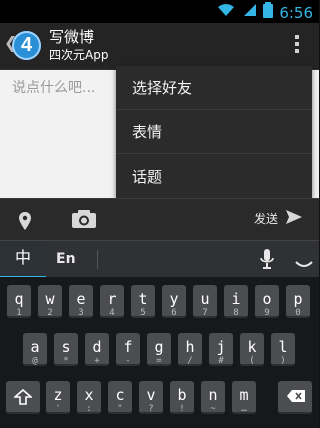 This screenshot has height=428, width=320. What do you see at coordinates (244, 395) in the screenshot?
I see `key-main-label: m` at bounding box center [244, 395].